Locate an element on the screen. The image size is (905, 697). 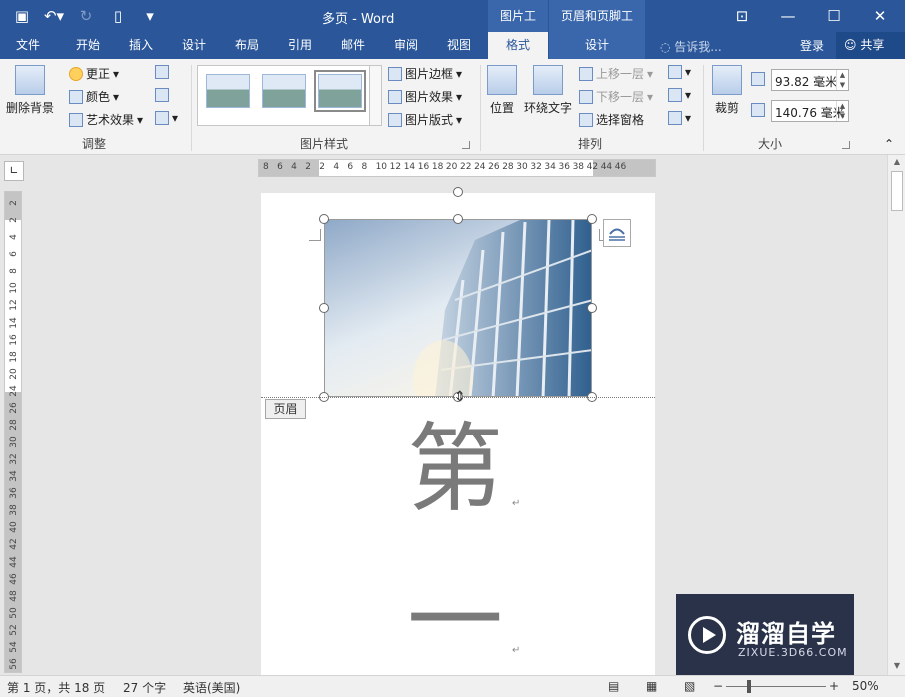
gallery-scroll is located at coordinates (375, 95).